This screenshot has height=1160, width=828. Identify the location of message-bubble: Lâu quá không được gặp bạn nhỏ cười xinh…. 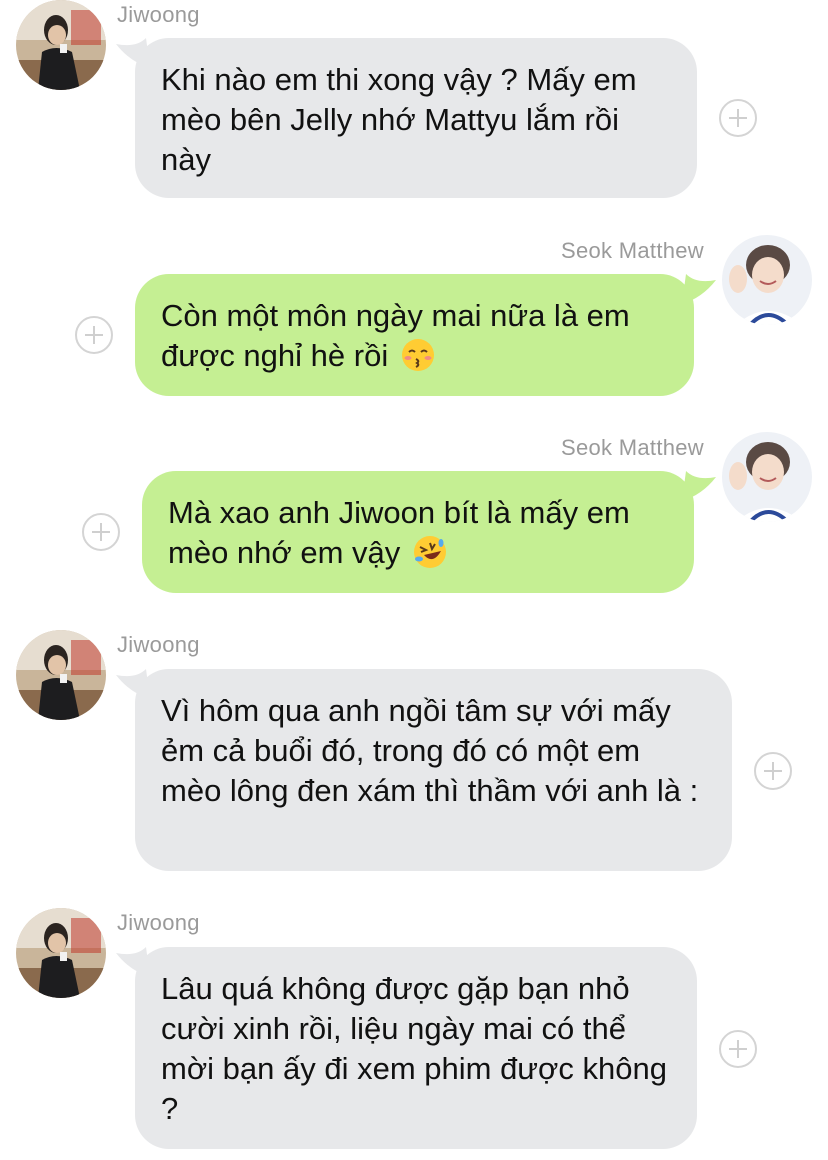
(416, 1048).